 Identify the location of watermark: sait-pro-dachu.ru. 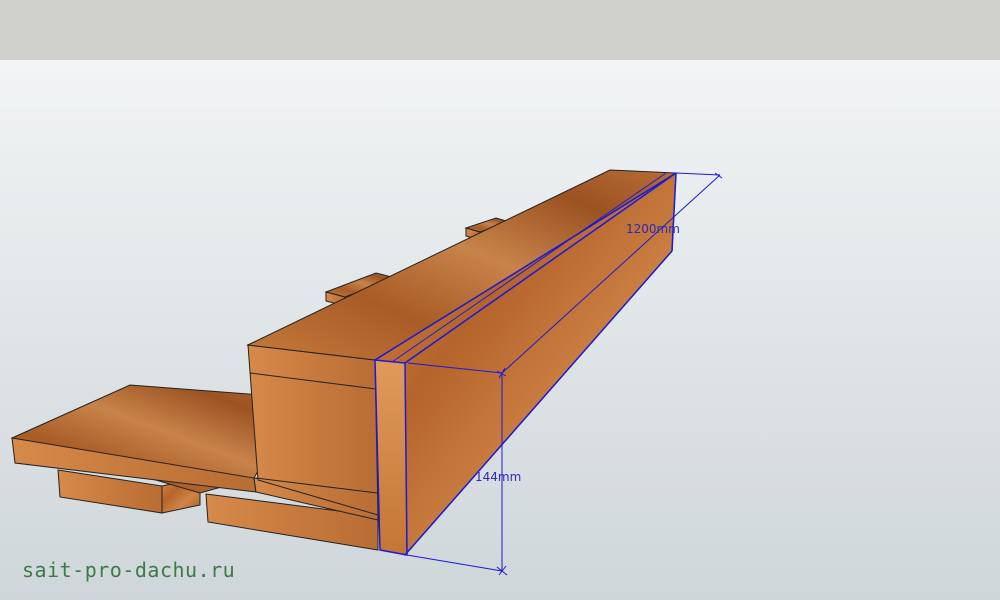
(129, 570).